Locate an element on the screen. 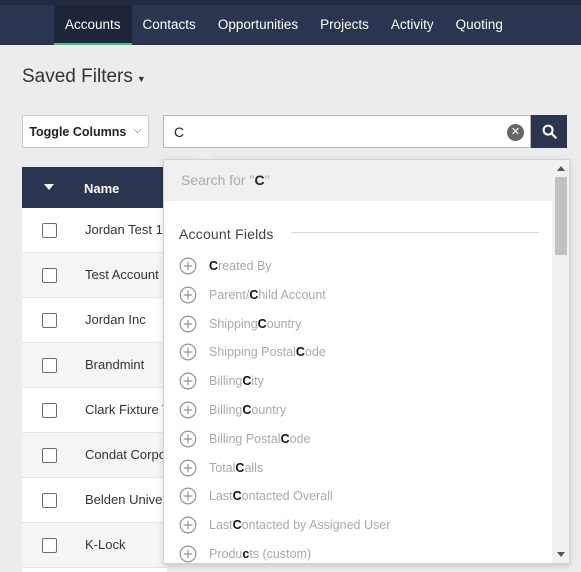  account-name: Clark Fixture T is located at coordinates (127, 409).